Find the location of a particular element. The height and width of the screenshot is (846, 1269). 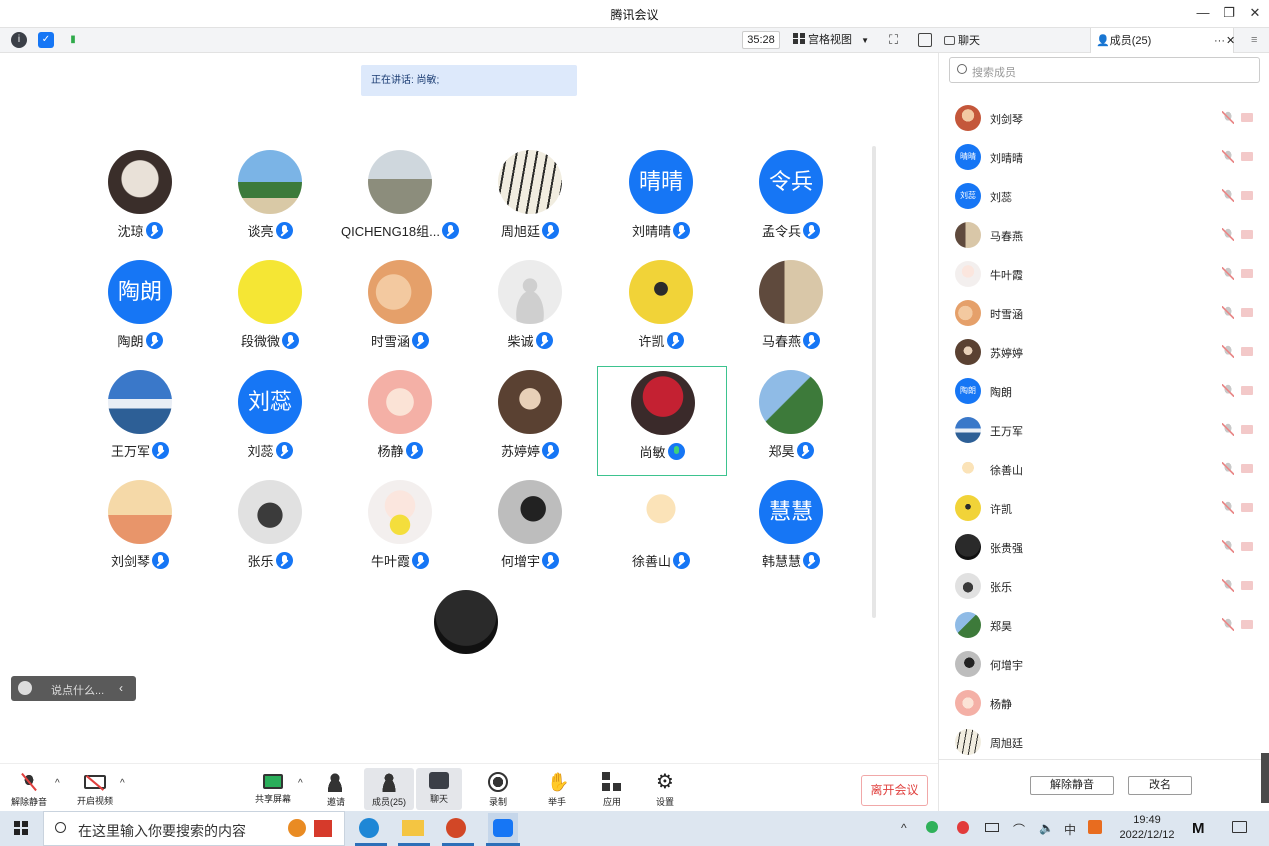

member-row: 刘剑琴 is located at coordinates (1099, 118).